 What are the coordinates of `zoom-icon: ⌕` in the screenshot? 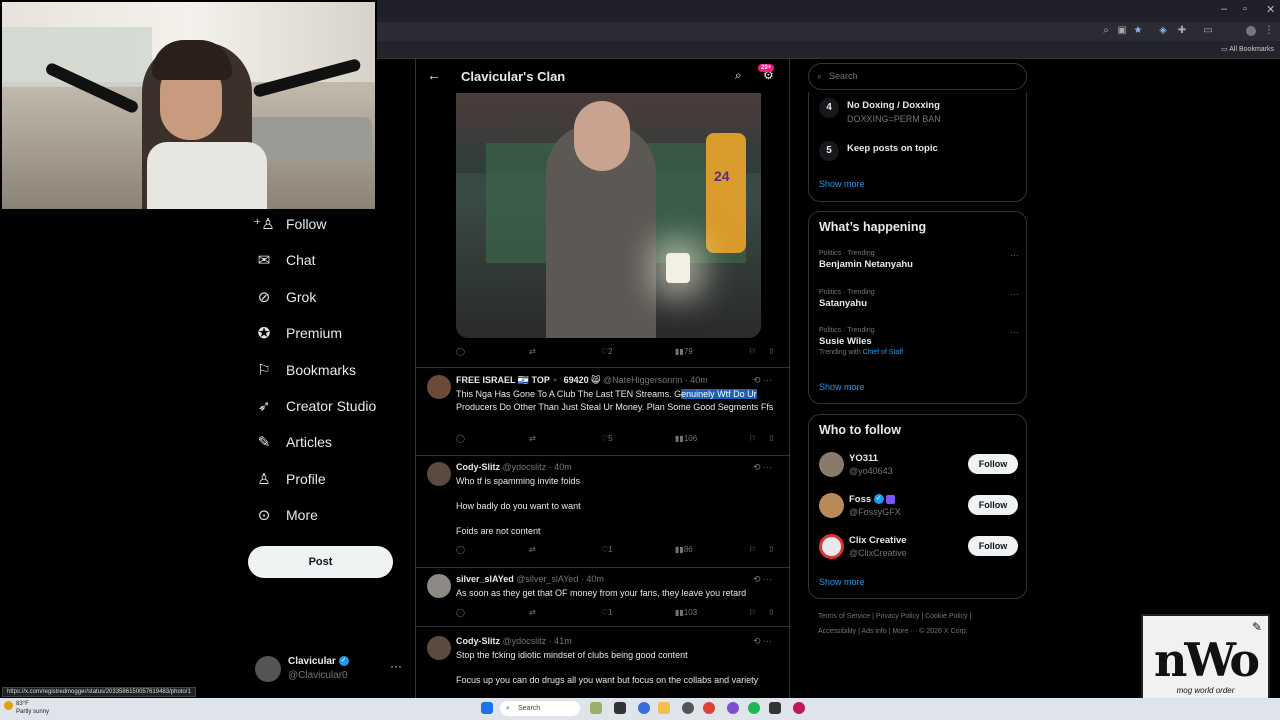 It's located at (1106, 31).